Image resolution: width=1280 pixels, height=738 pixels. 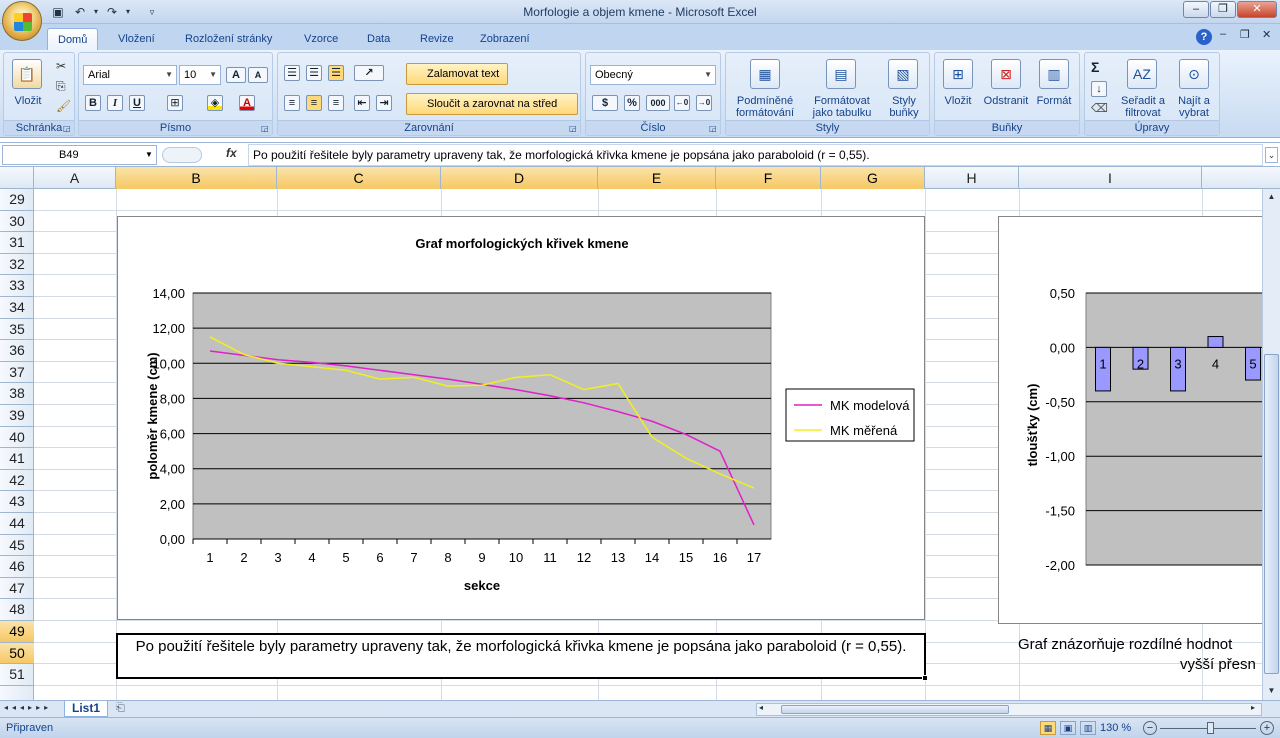 I want to click on column-header: H, so click(x=972, y=178).